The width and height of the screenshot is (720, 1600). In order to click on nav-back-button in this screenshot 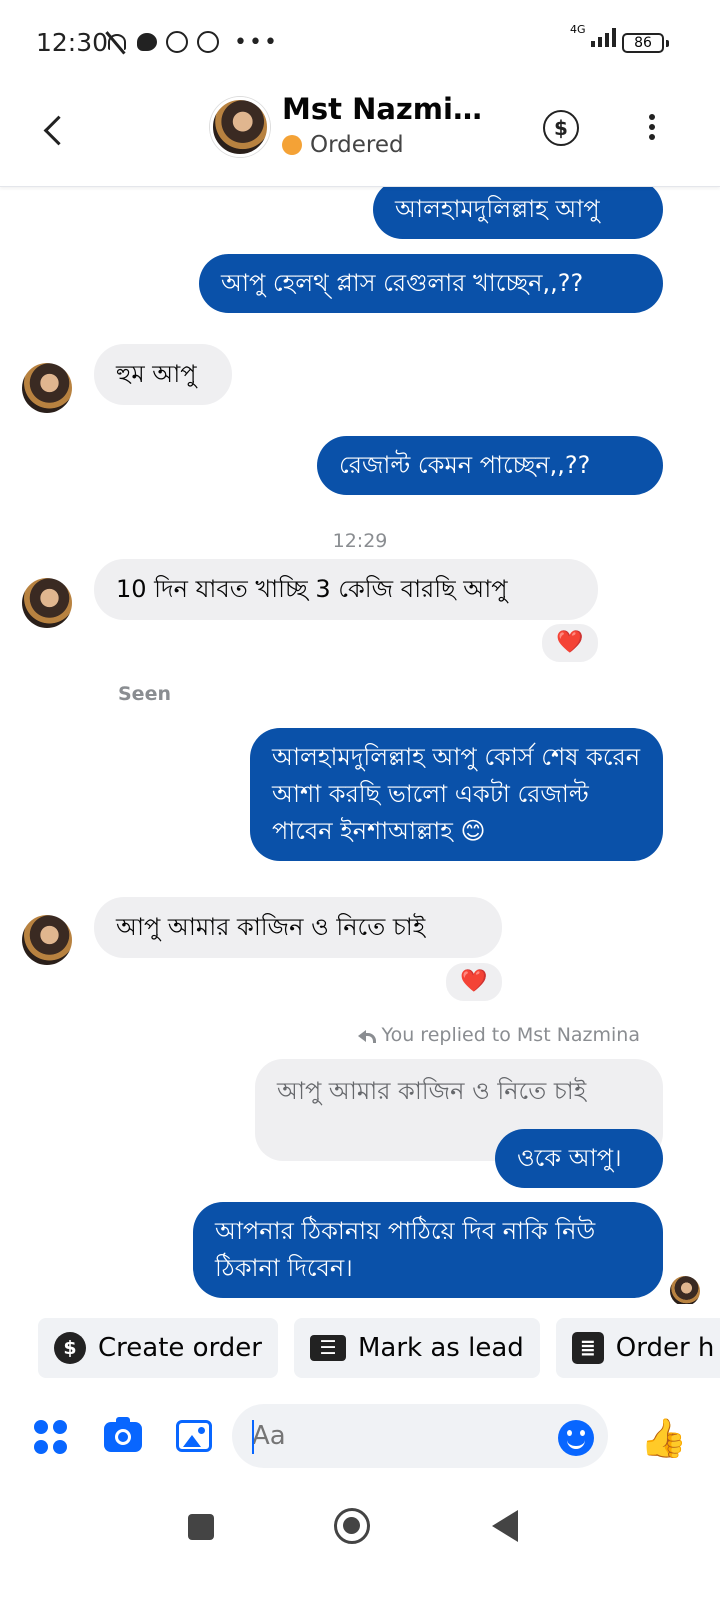, I will do `click(505, 1526)`.